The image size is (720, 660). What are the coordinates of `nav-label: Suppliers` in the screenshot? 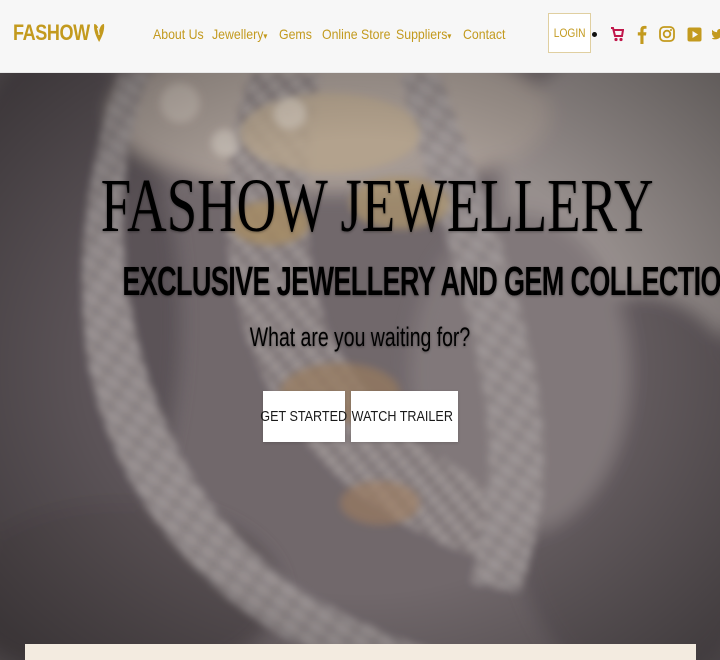 It's located at (422, 34).